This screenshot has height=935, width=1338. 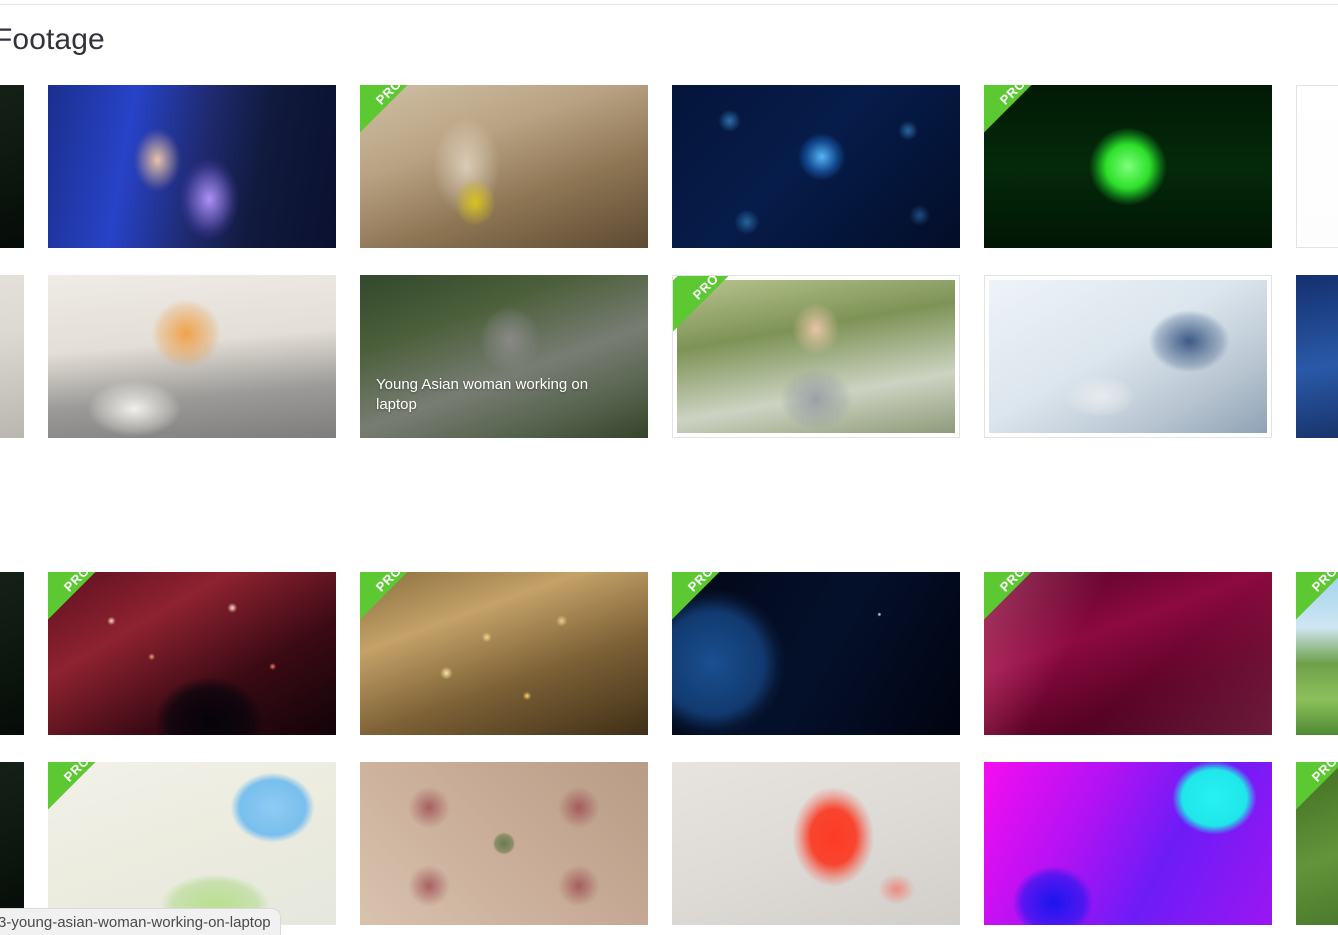 What do you see at coordinates (504, 356) in the screenshot?
I see `footage-tile: Young Asian woman working on laptop` at bounding box center [504, 356].